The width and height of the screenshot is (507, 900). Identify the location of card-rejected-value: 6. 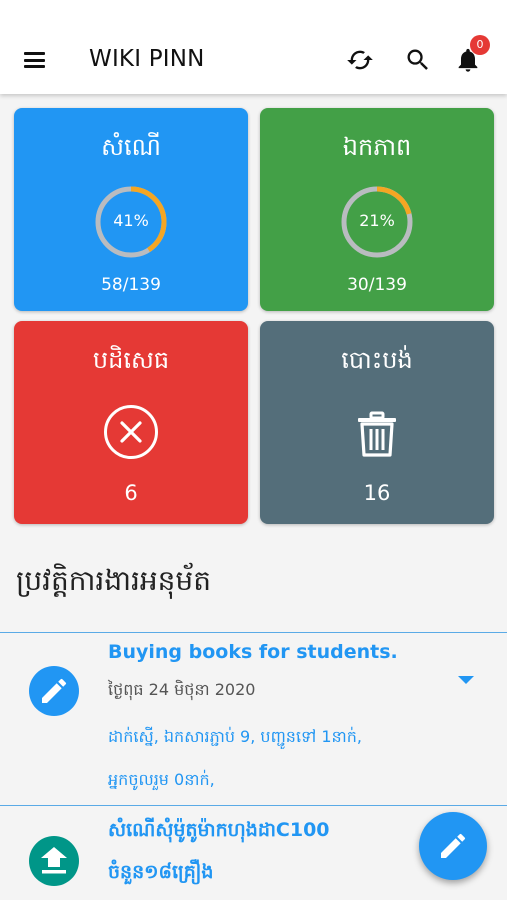
(131, 493).